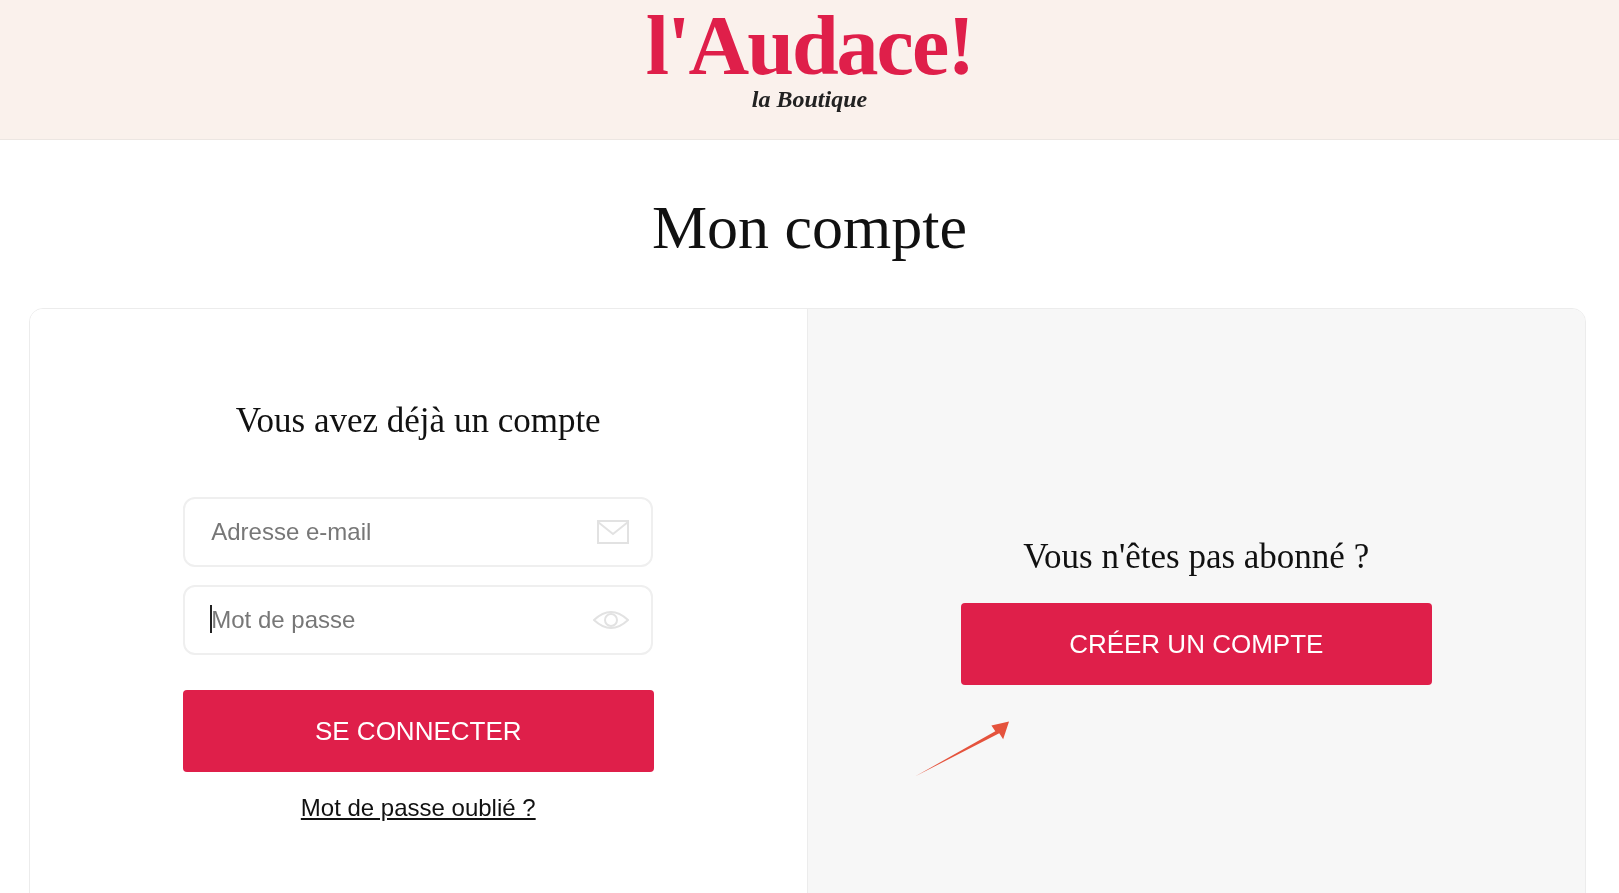  Describe the element at coordinates (809, 99) in the screenshot. I see `logo-tagline: la Boutique` at that location.